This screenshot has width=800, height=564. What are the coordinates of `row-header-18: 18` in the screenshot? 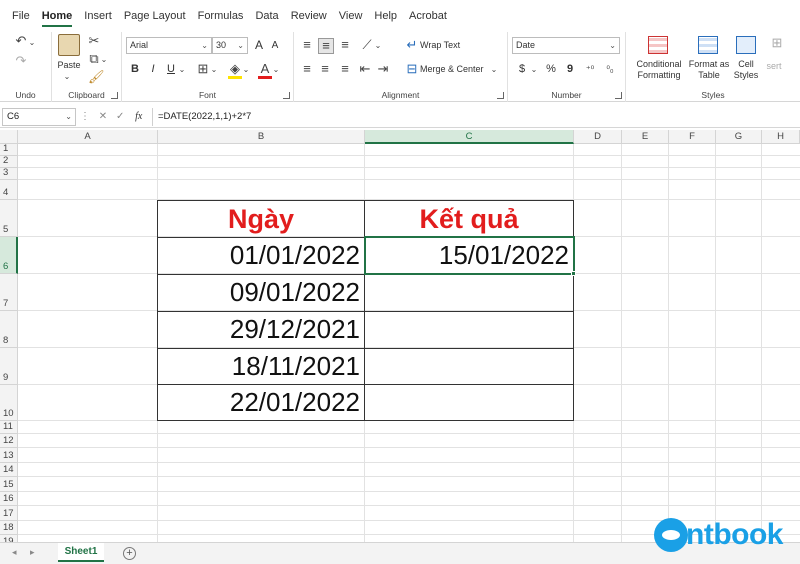 It's located at (9, 528).